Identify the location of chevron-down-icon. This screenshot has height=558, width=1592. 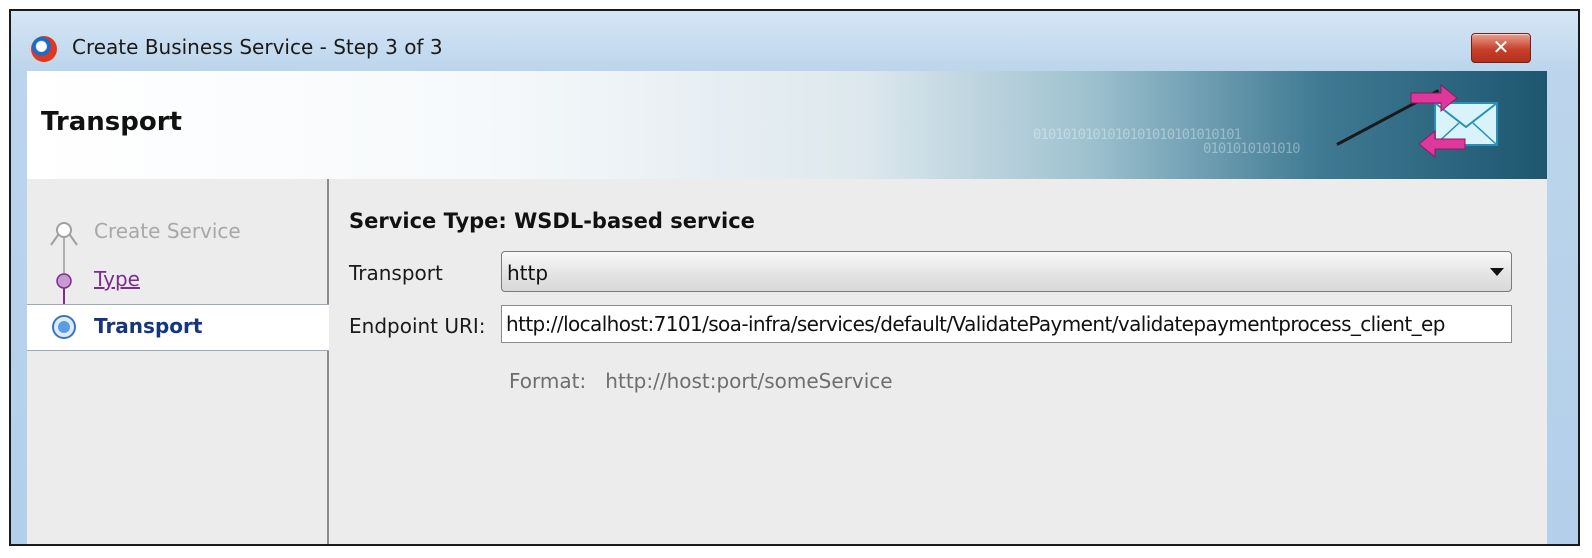
(1497, 272).